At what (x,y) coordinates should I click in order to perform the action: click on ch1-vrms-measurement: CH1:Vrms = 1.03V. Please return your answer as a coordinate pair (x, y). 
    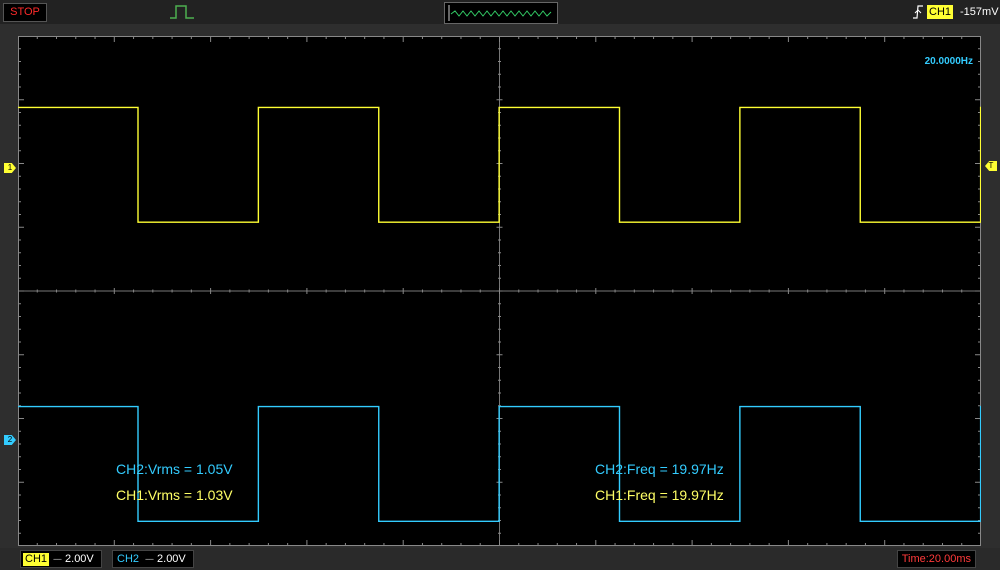
    Looking at the image, I should click on (174, 495).